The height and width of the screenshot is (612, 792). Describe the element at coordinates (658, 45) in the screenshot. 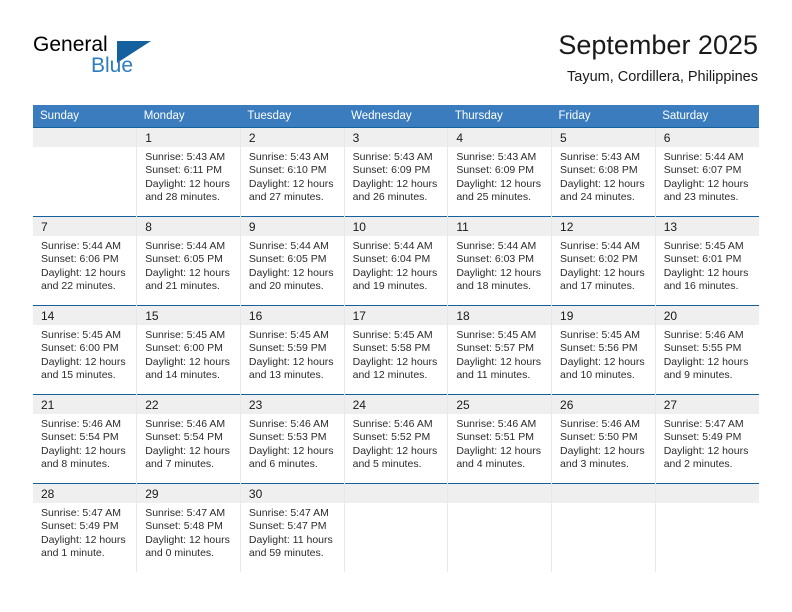

I see `page-title: September 2025` at that location.